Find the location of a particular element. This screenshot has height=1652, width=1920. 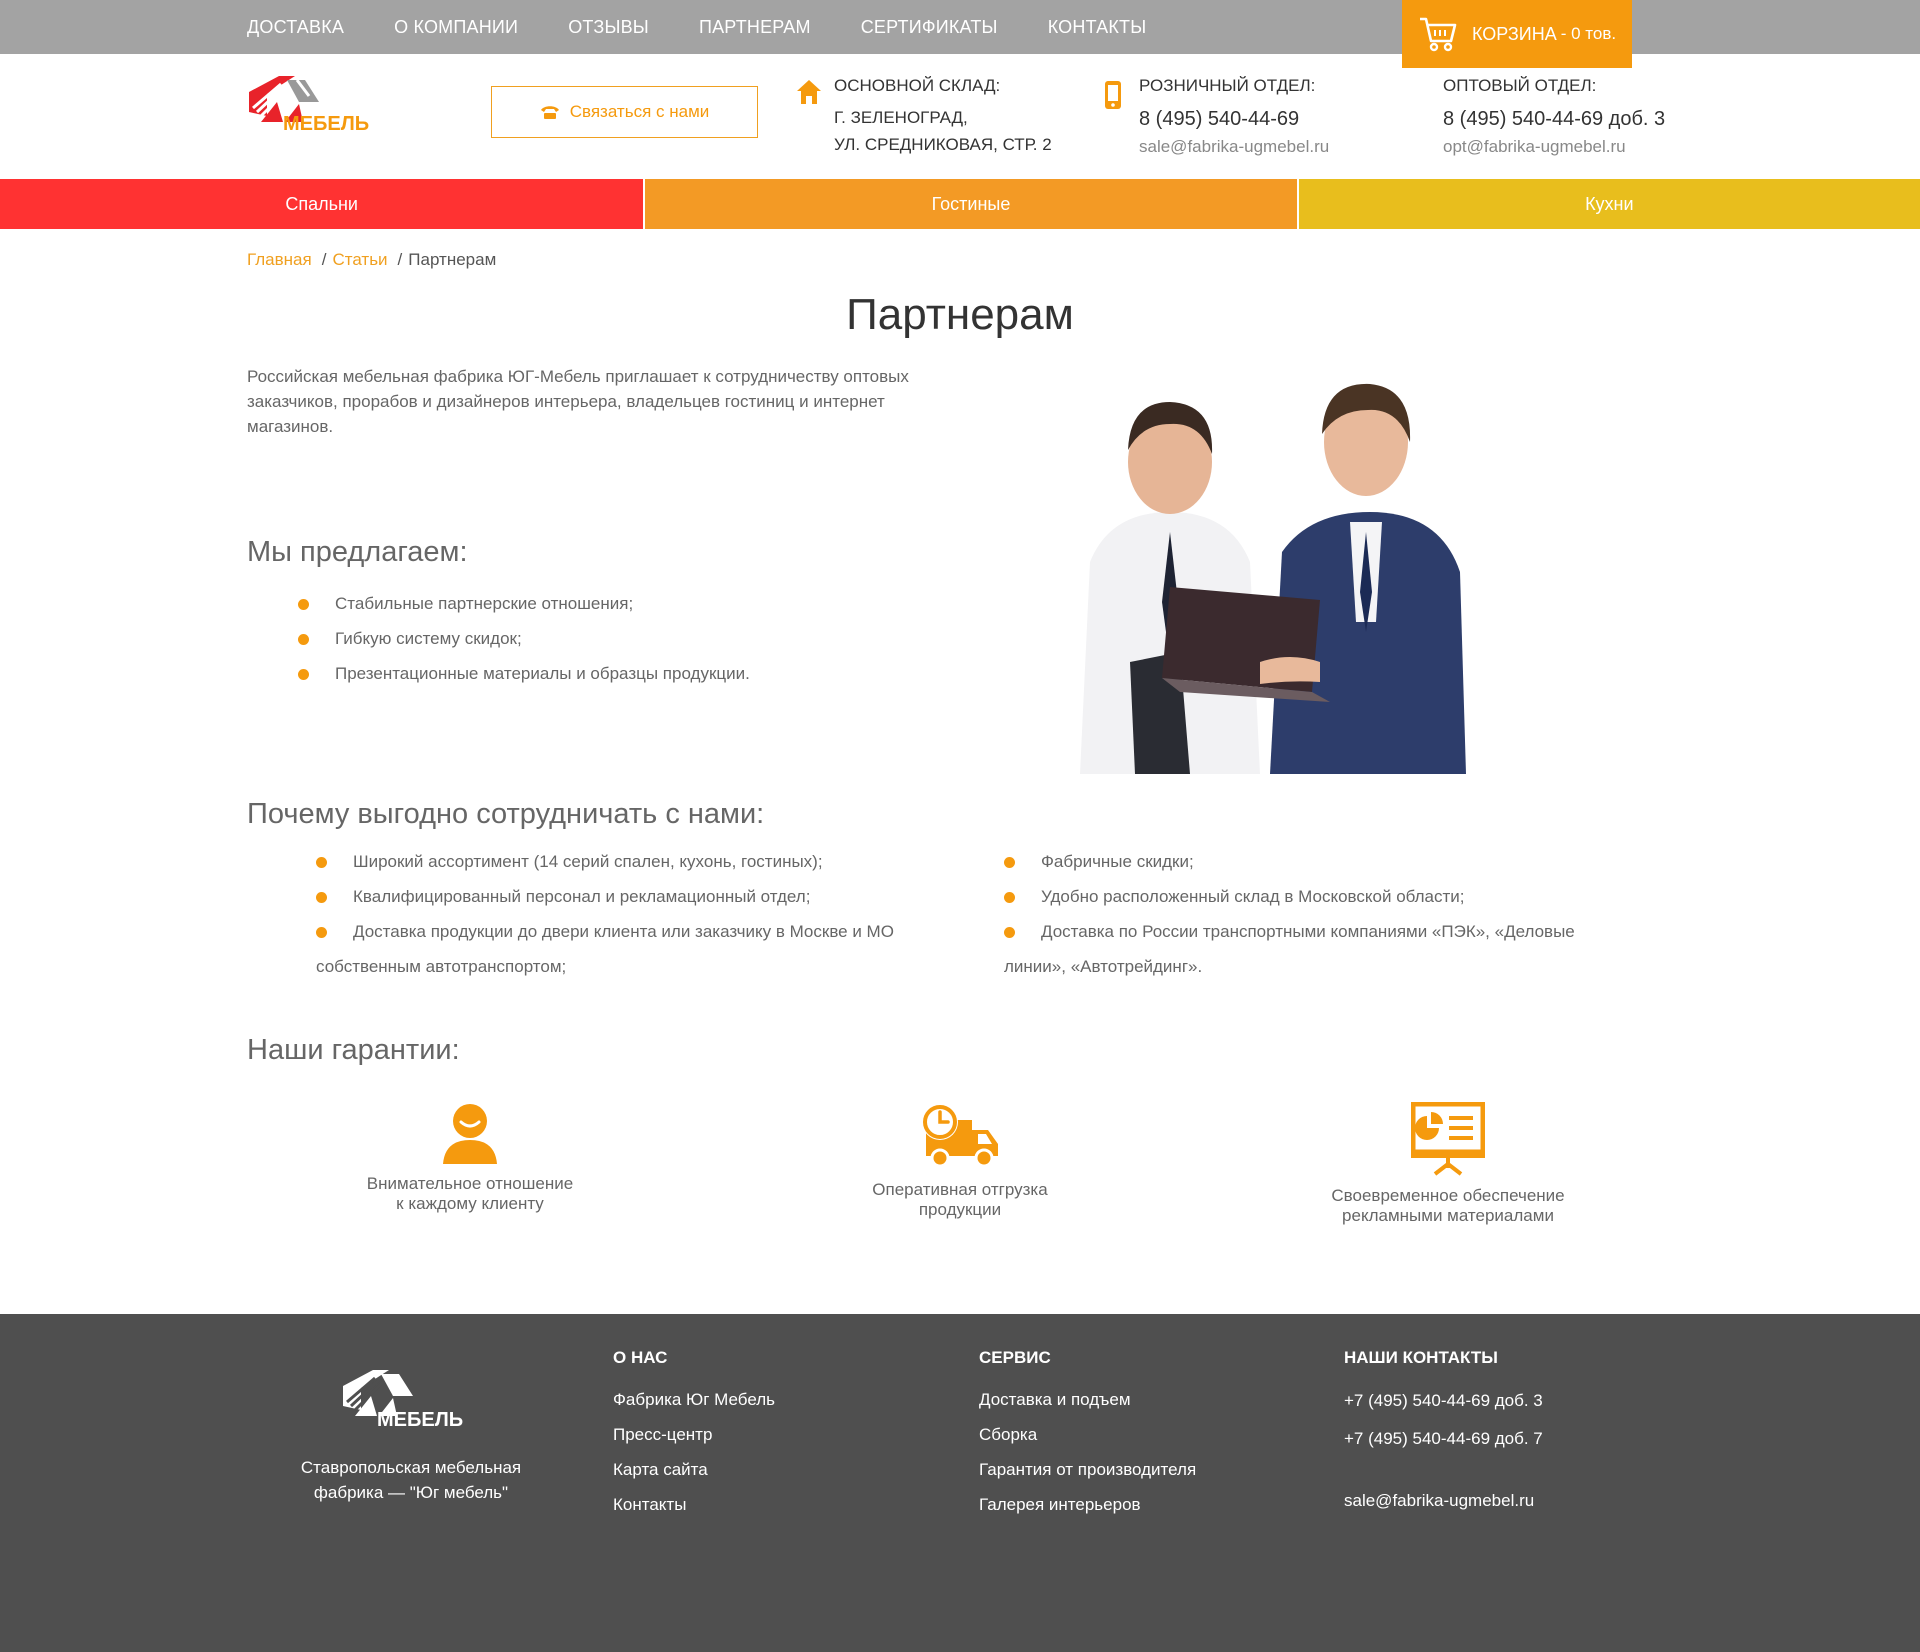

home-icon is located at coordinates (809, 92).